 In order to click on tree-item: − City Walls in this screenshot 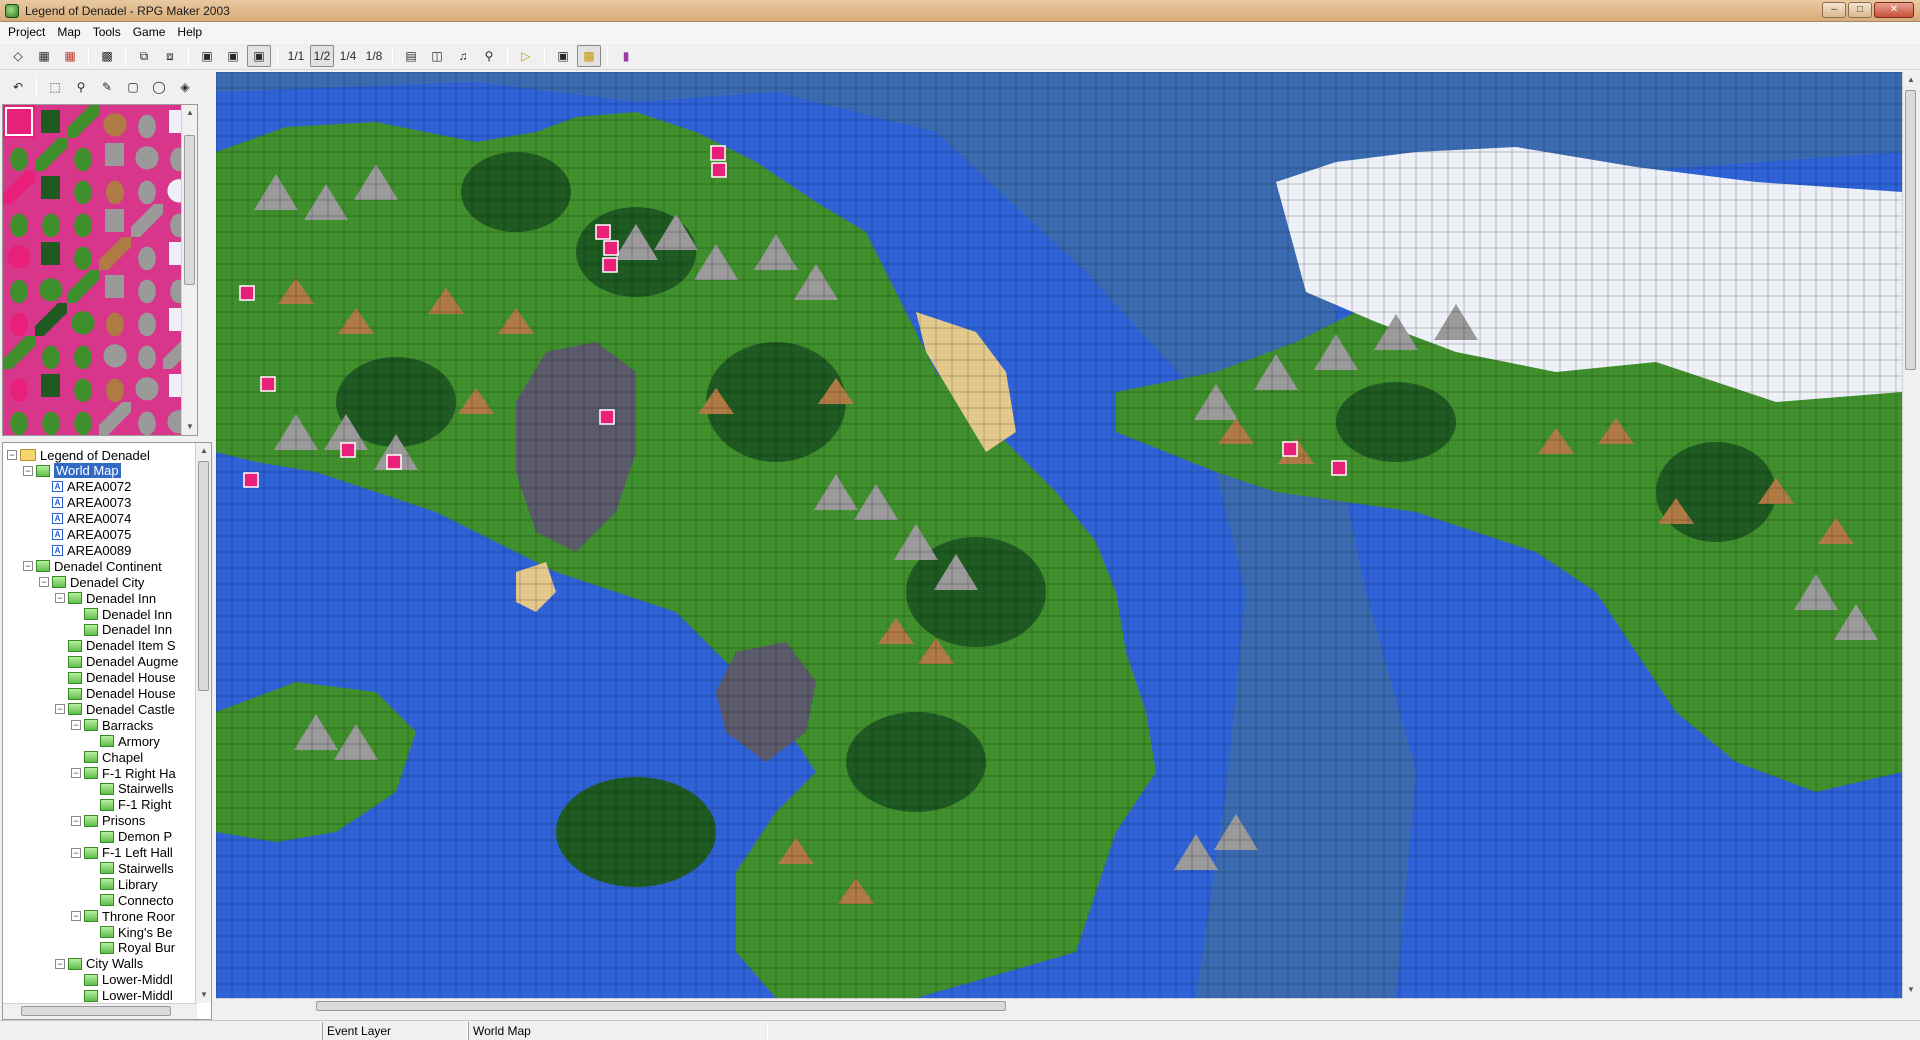, I will do `click(99, 964)`.